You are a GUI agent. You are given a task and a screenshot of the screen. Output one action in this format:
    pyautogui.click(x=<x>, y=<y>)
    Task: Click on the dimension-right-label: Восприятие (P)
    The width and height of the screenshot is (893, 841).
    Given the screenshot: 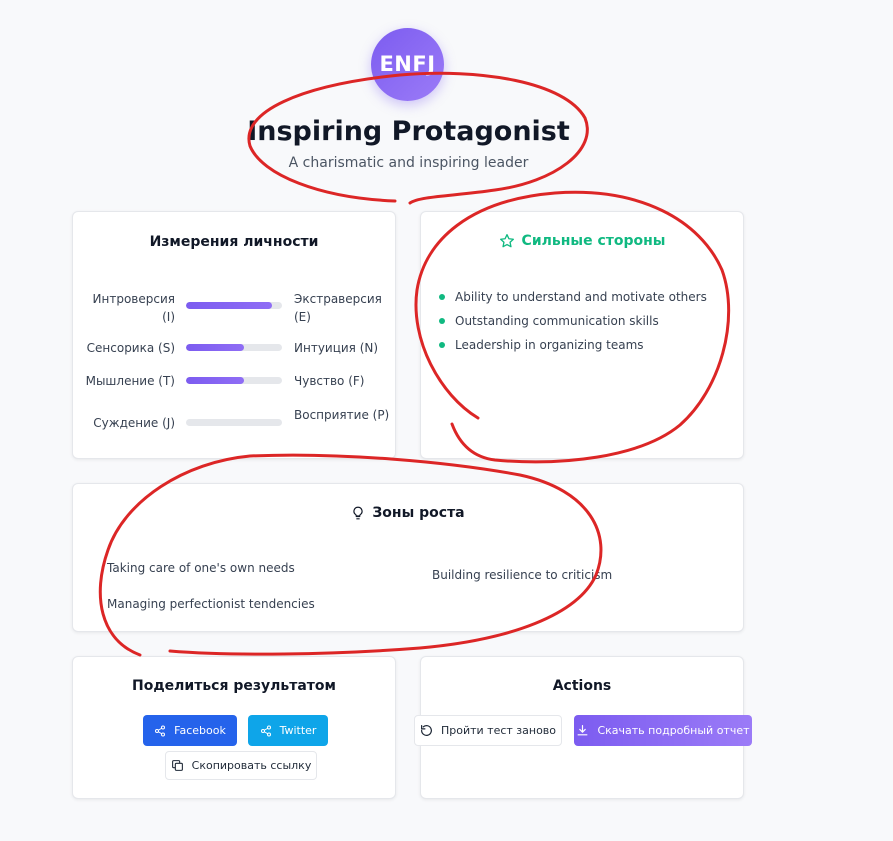 What is the action you would take?
    pyautogui.click(x=342, y=415)
    